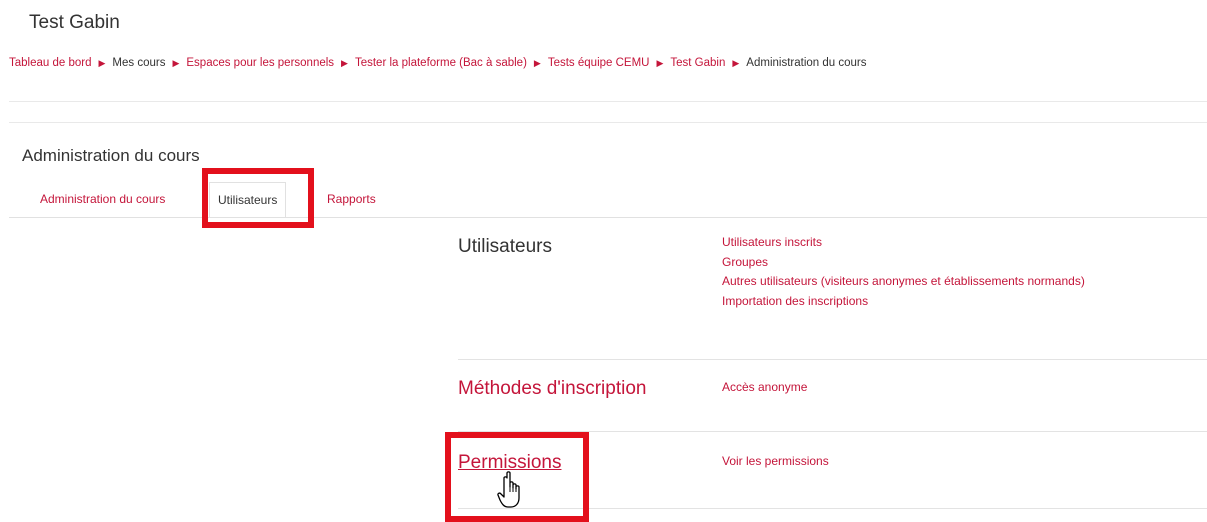  Describe the element at coordinates (599, 63) in the screenshot. I see `breadcrumb-item-tests-equipe-cemu: Tests équipe CEMU` at that location.